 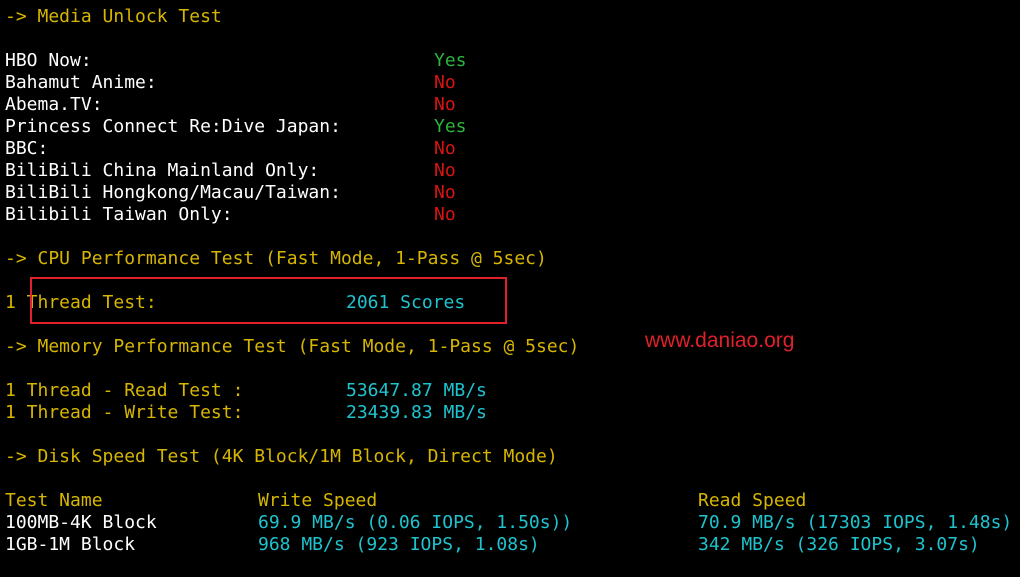 What do you see at coordinates (173, 192) in the screenshot?
I see `media-label-bilibili-hk-mo-tw: BiliBili Hongkong/Macau/Taiwan:` at bounding box center [173, 192].